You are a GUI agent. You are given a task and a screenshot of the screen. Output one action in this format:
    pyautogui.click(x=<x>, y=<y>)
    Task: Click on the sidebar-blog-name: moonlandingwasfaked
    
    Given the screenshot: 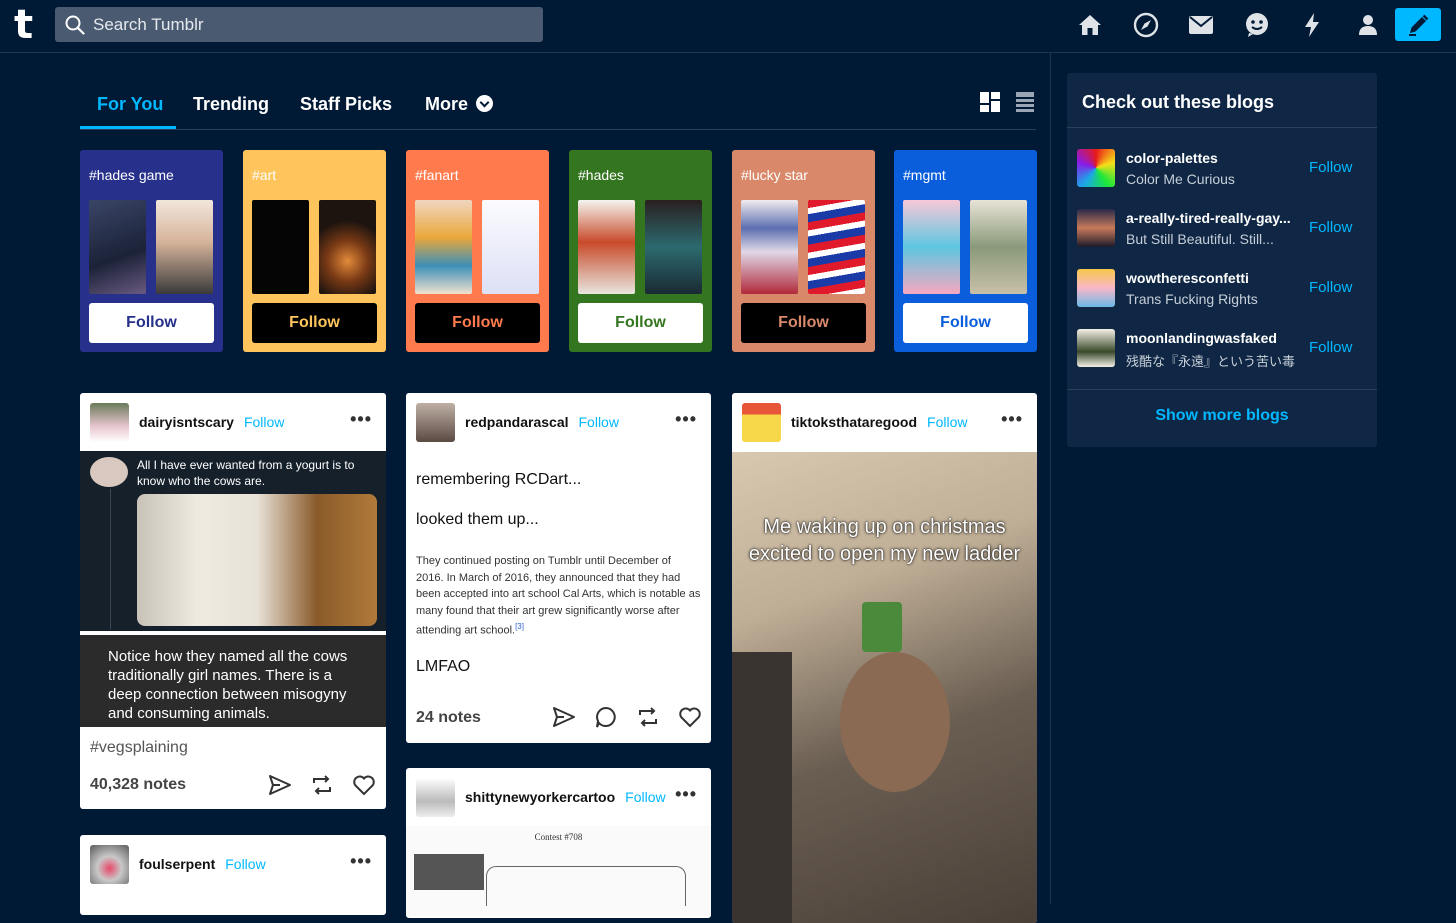 What is the action you would take?
    pyautogui.click(x=1201, y=338)
    